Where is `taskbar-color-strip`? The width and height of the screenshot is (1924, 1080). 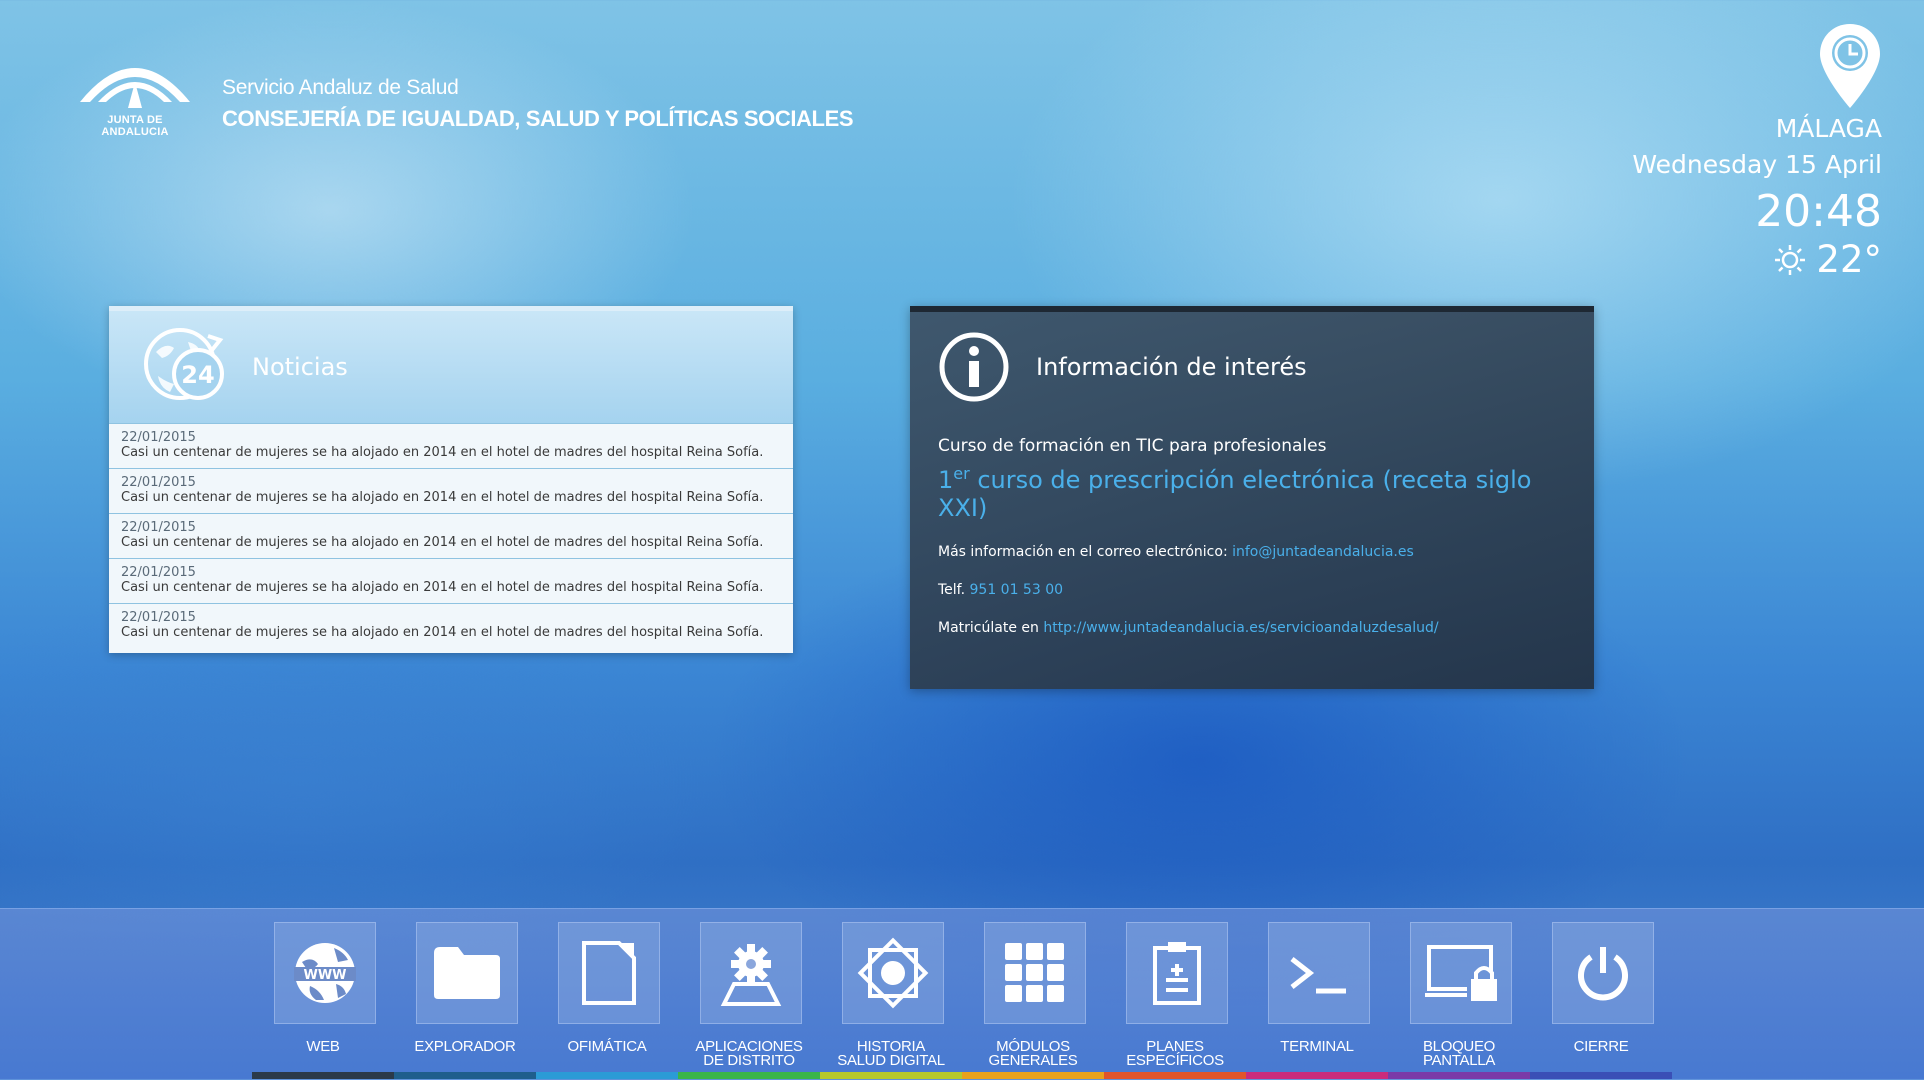 taskbar-color-strip is located at coordinates (962, 1075).